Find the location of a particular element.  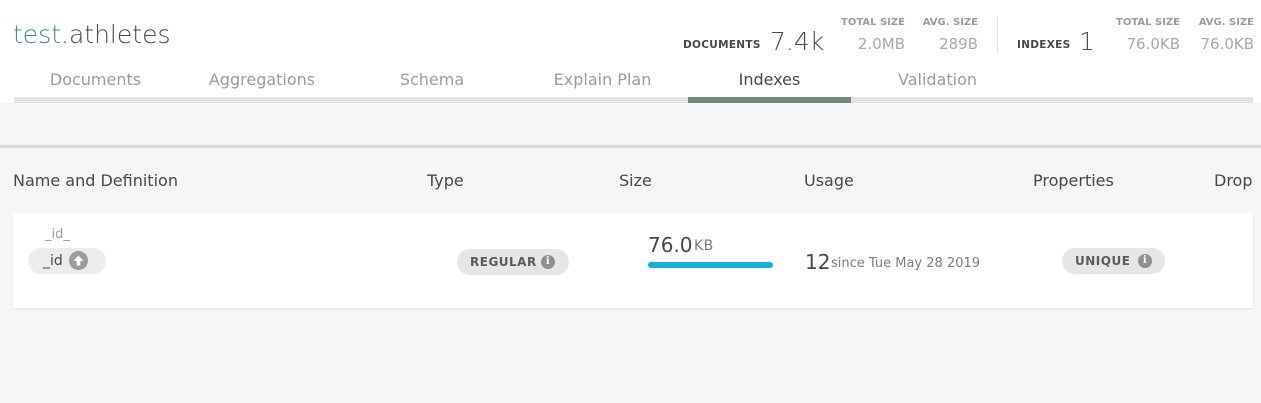

index-type-label: REGULAR is located at coordinates (503, 262).